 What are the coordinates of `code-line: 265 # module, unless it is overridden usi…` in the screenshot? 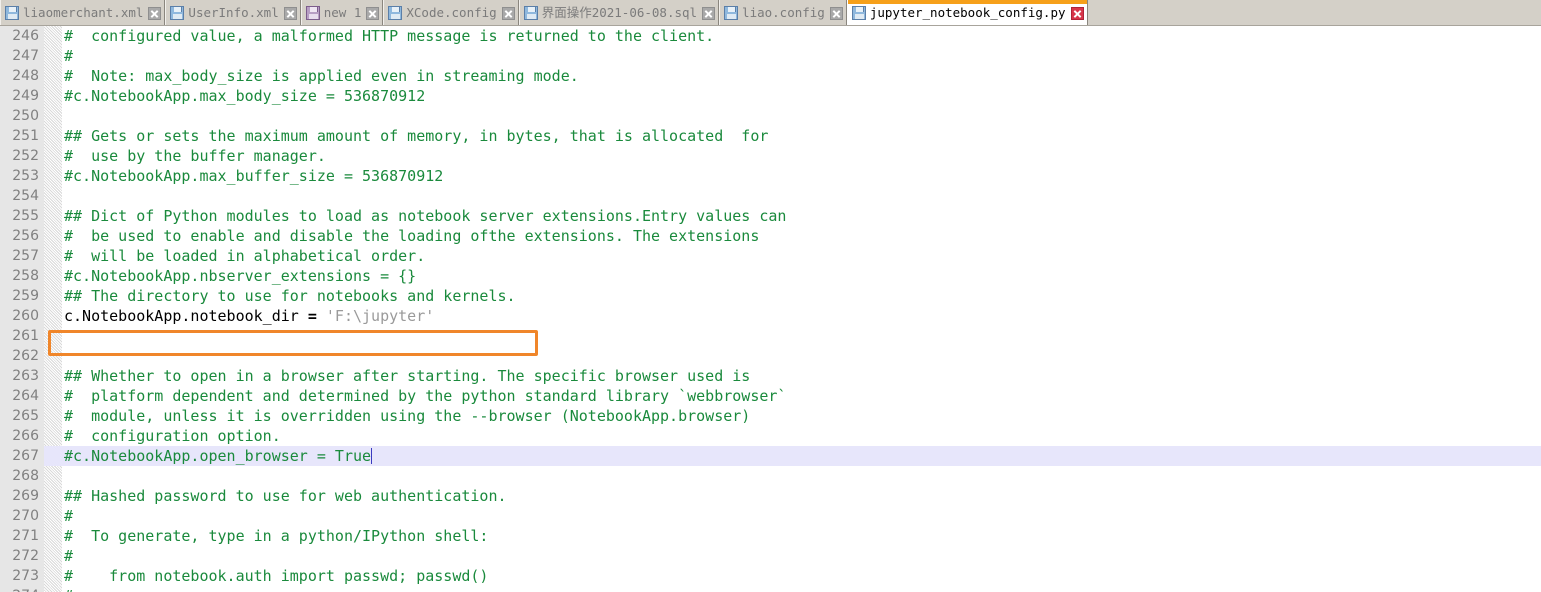 It's located at (770, 416).